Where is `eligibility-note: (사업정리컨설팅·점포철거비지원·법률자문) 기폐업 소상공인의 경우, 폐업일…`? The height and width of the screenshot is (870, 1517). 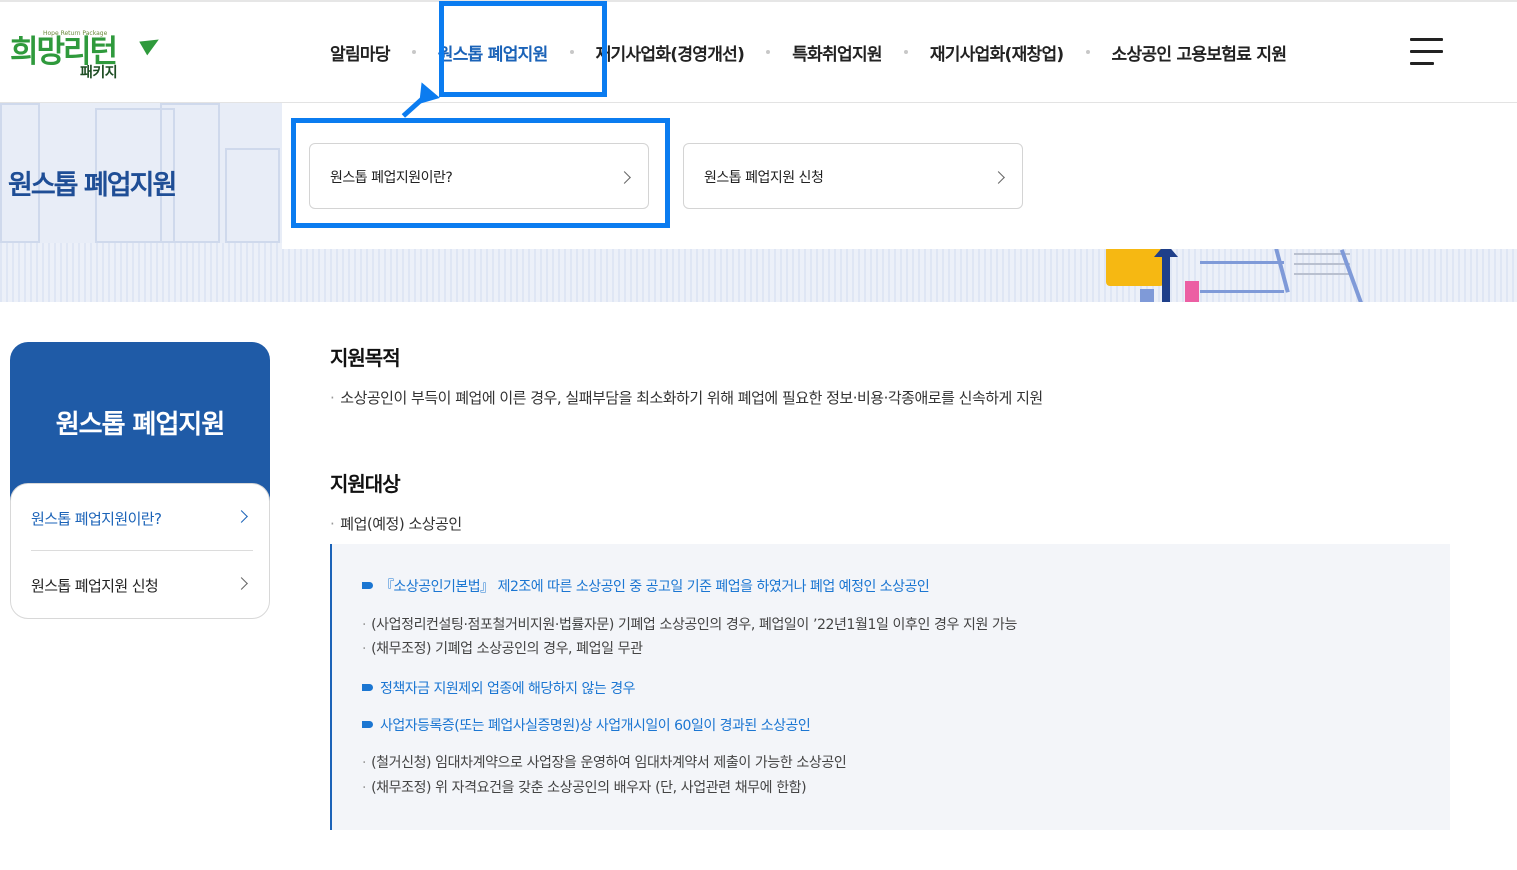 eligibility-note: (사업정리컨설팅·점포철거비지원·법률자문) 기폐업 소상공인의 경우, 폐업일… is located at coordinates (689, 624).